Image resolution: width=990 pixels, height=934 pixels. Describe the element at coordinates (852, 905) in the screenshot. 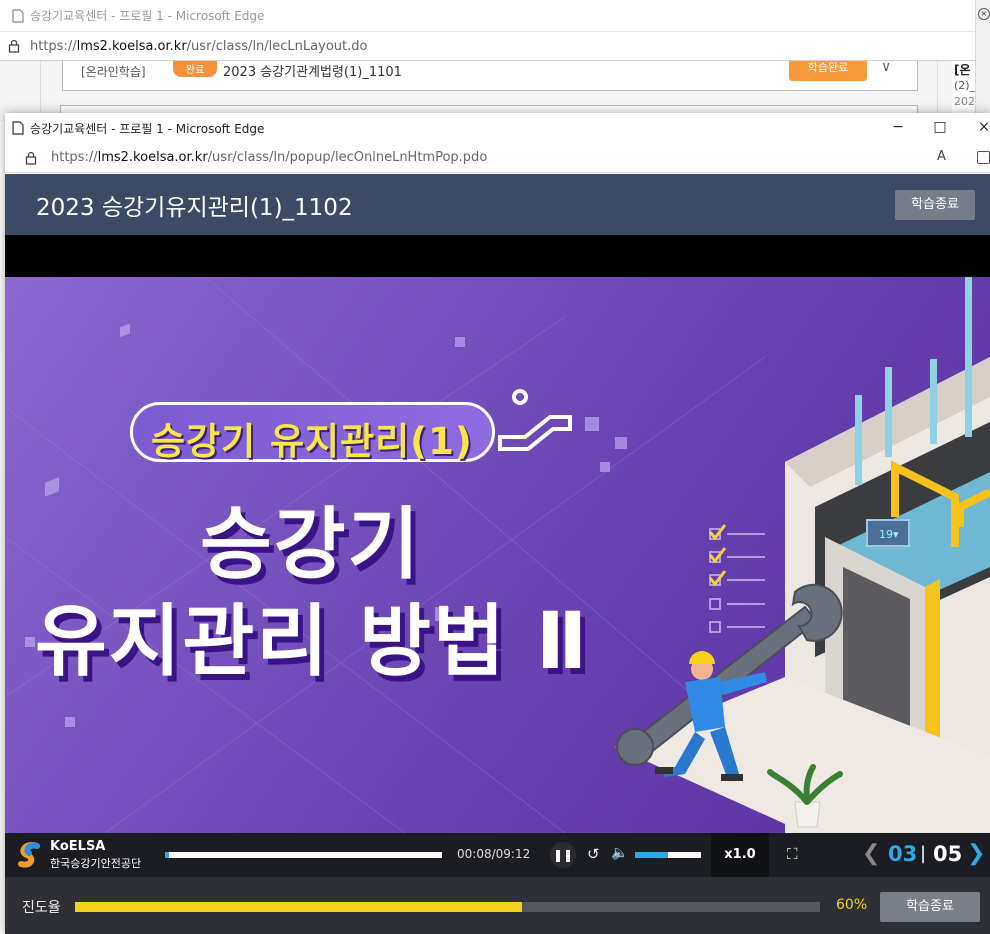

I see `progress-percent: 60%` at that location.